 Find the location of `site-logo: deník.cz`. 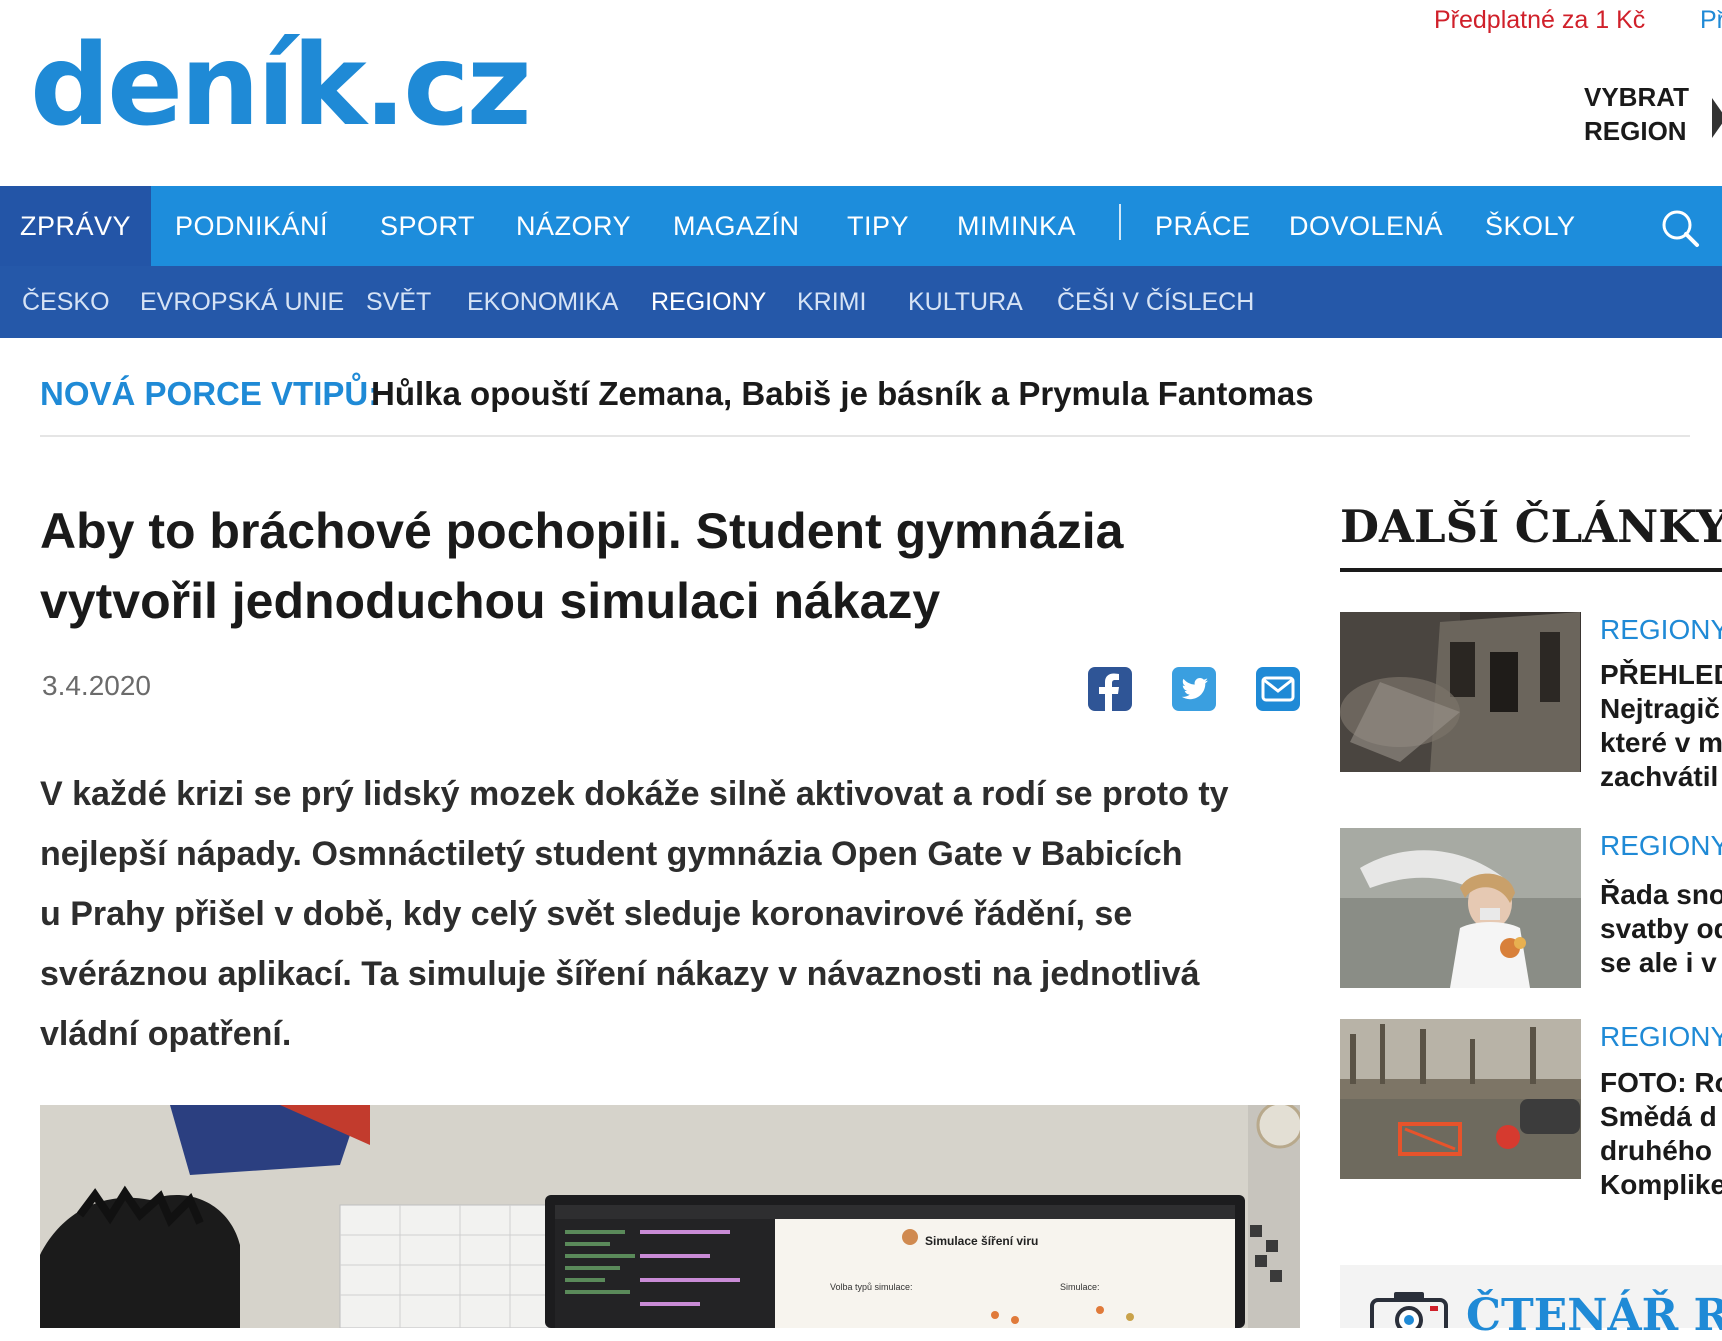

site-logo: deník.cz is located at coordinates (281, 86).